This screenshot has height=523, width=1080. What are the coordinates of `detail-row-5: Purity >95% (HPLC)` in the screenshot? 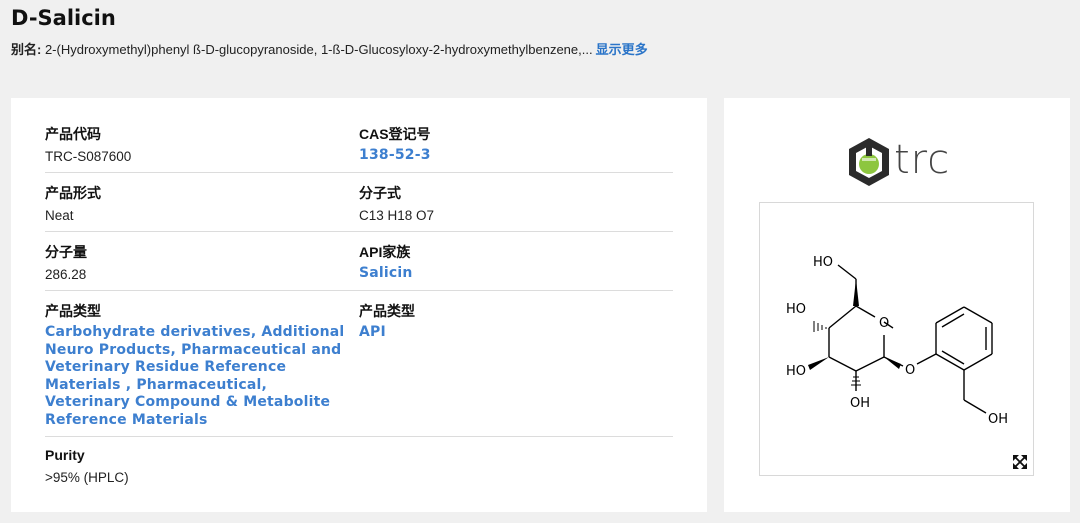 It's located at (359, 470).